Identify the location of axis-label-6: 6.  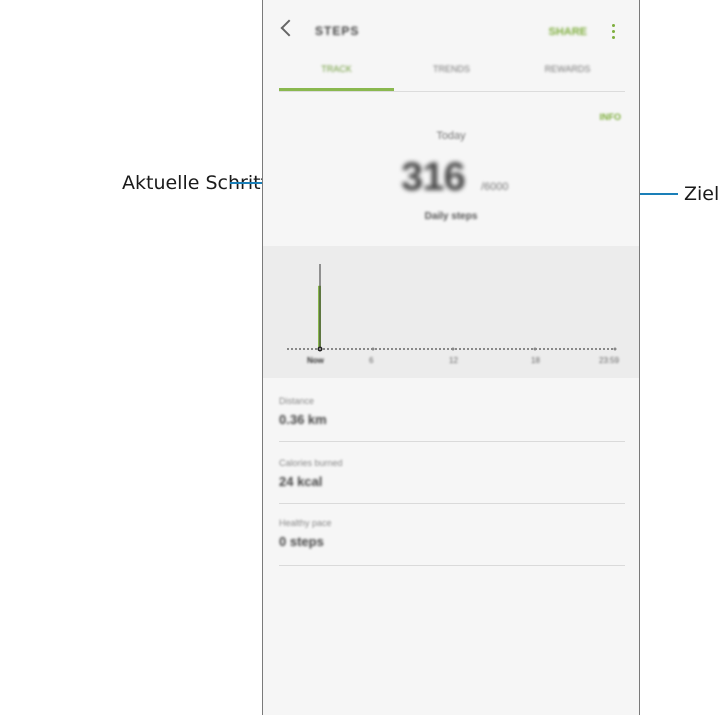
(371, 360).